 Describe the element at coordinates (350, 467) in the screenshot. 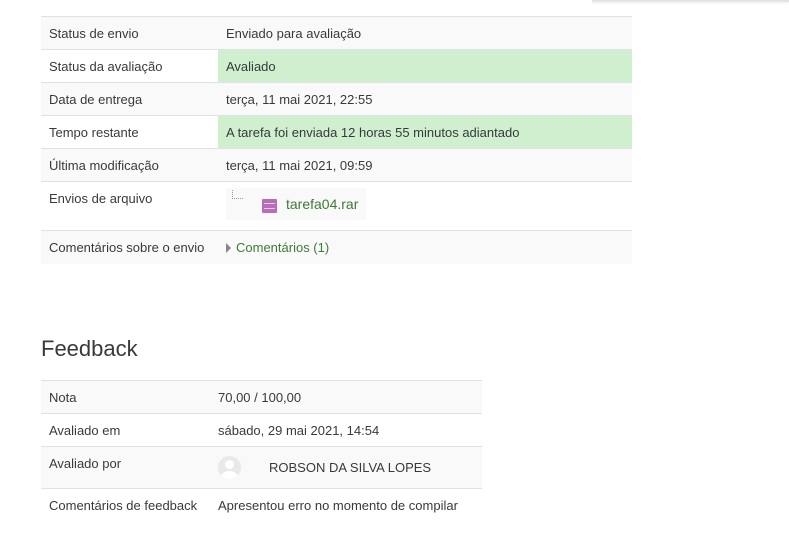

I see `grader-name: ROBSON DA SILVA LOPES` at that location.